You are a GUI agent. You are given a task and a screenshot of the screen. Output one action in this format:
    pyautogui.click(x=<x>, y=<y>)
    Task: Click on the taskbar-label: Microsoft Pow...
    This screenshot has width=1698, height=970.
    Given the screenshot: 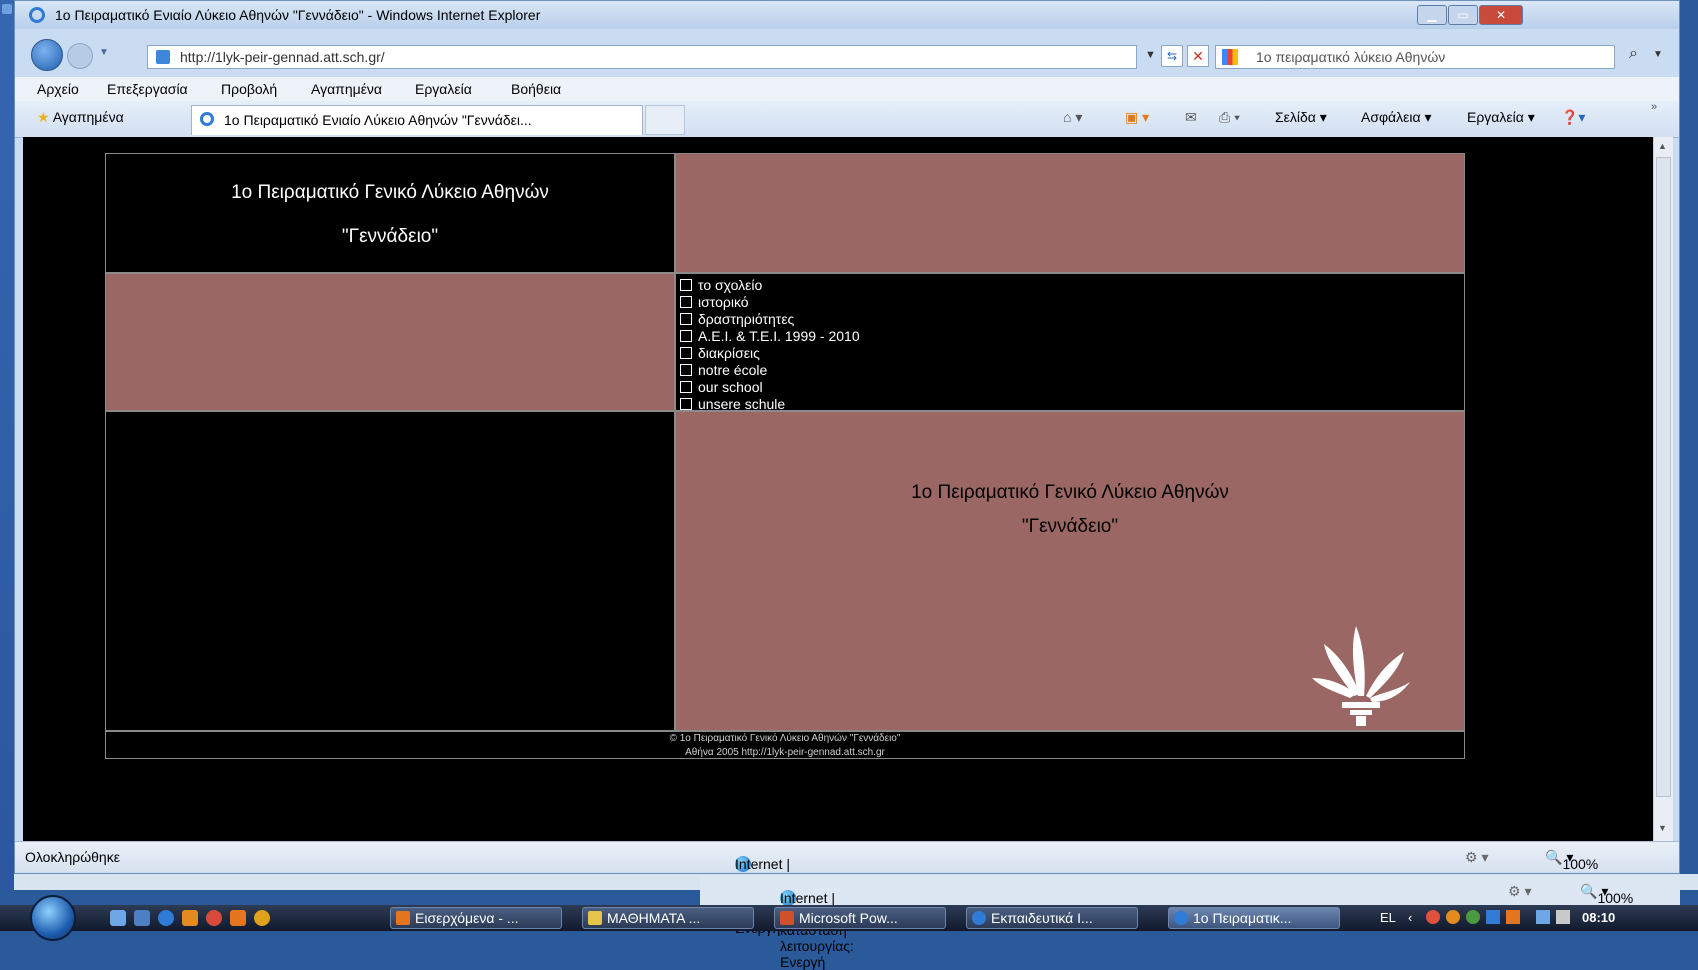 What is the action you would take?
    pyautogui.click(x=848, y=918)
    